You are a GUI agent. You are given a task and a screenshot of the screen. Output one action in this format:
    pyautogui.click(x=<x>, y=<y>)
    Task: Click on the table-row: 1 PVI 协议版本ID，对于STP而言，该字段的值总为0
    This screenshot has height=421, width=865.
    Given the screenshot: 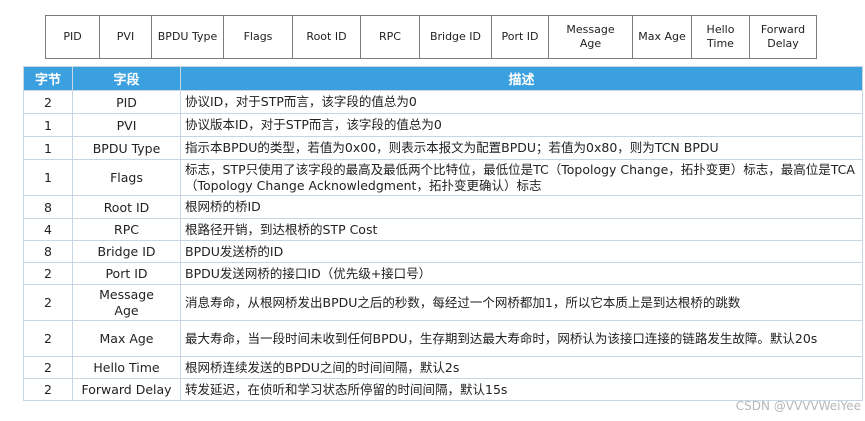 What is the action you would take?
    pyautogui.click(x=443, y=125)
    